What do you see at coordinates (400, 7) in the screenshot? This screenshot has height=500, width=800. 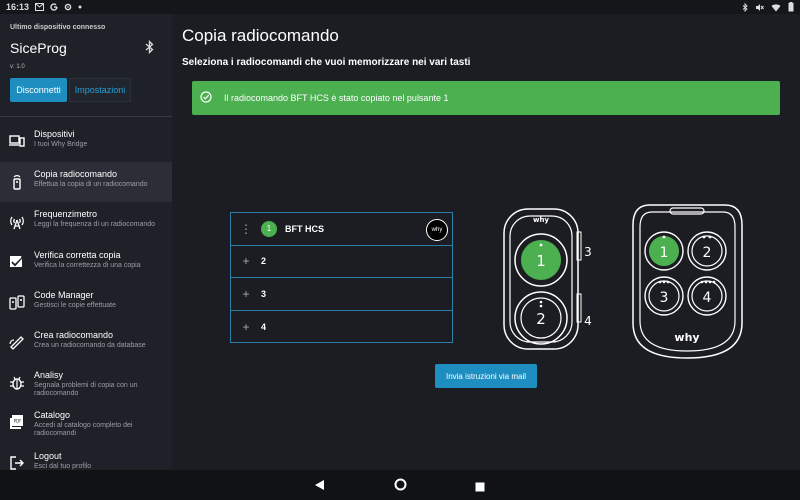 I see `status-bar: 16:13` at bounding box center [400, 7].